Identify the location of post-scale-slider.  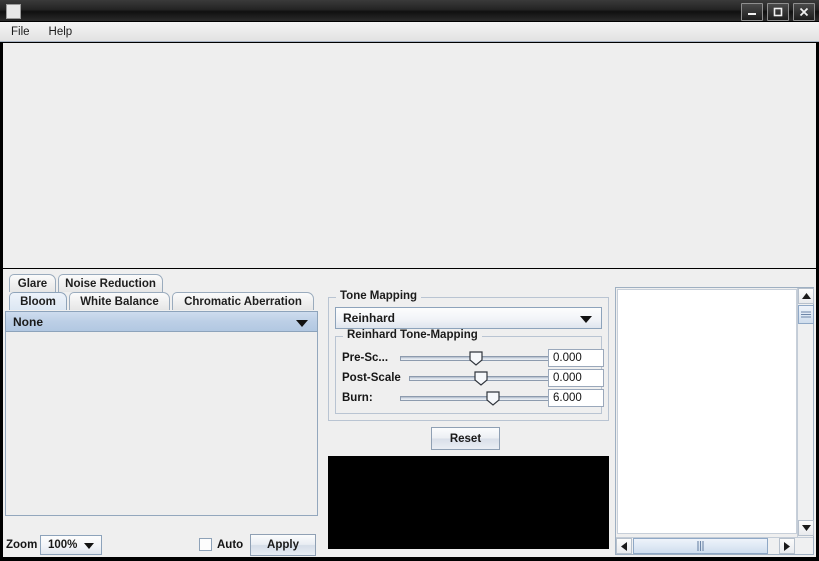
(480, 378).